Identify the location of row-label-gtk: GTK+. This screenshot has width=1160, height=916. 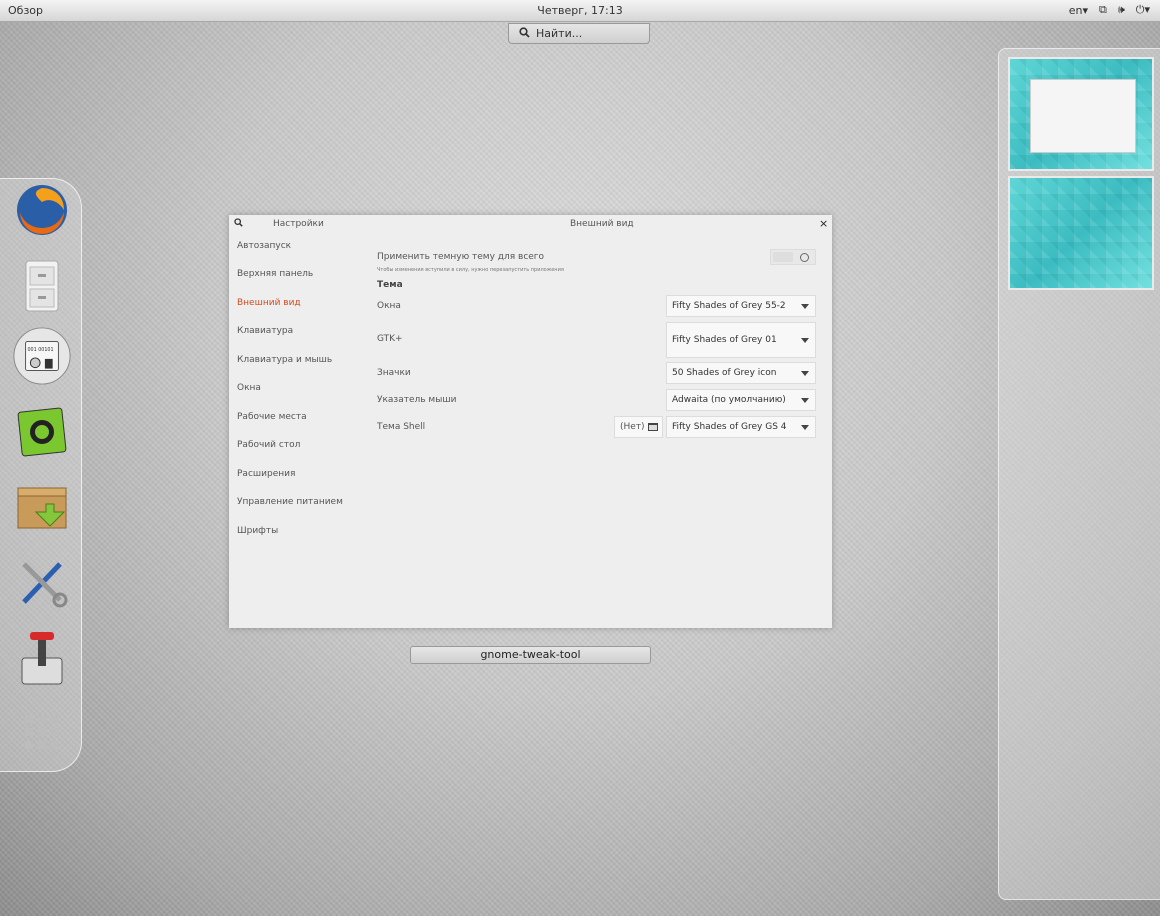
(390, 339).